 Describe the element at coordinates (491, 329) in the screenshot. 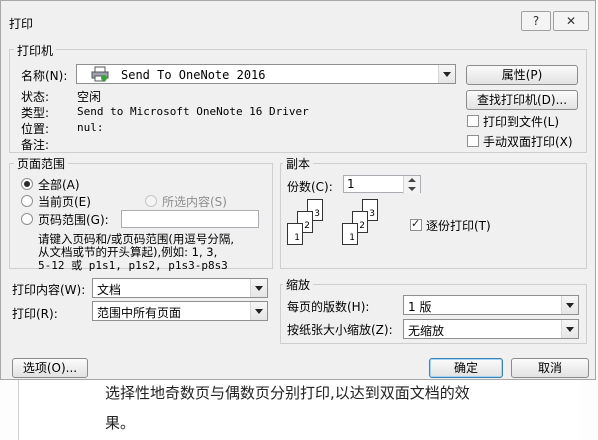

I see `scale-dropdown: 无缩放` at that location.